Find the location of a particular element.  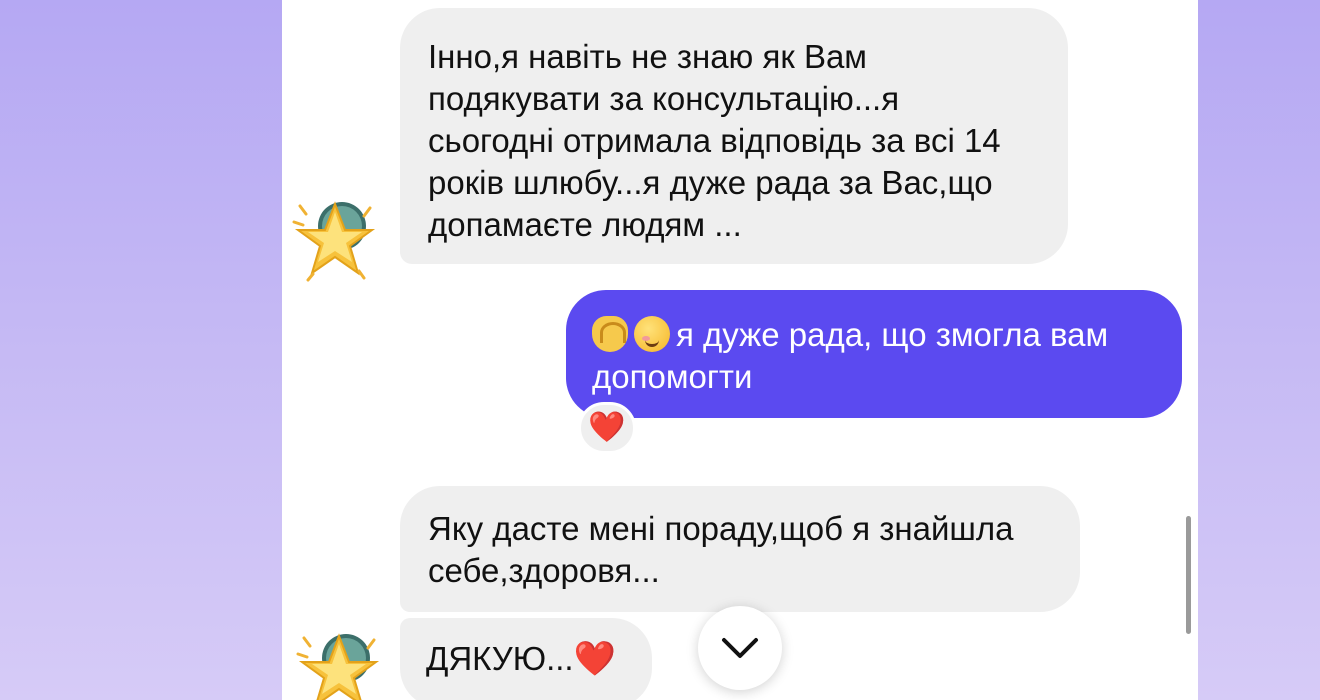

scroll-down-button is located at coordinates (740, 648).